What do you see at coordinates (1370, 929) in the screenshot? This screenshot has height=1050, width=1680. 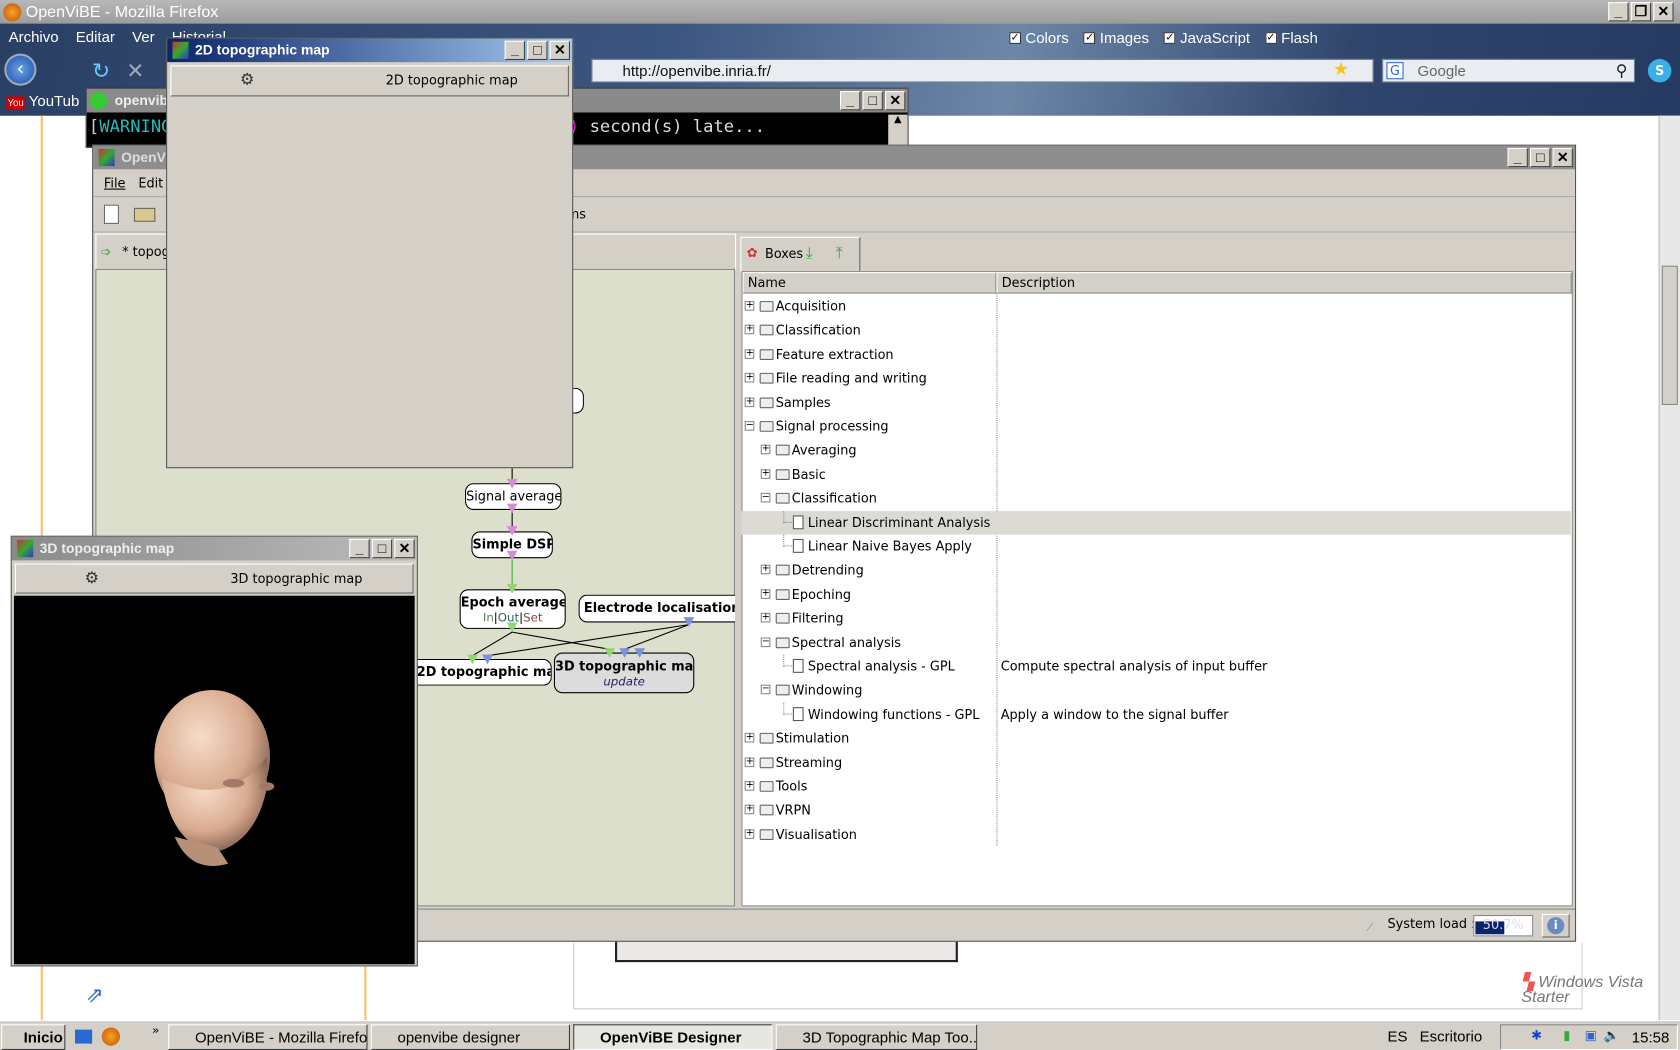 I see `resize-grip: ⟋` at bounding box center [1370, 929].